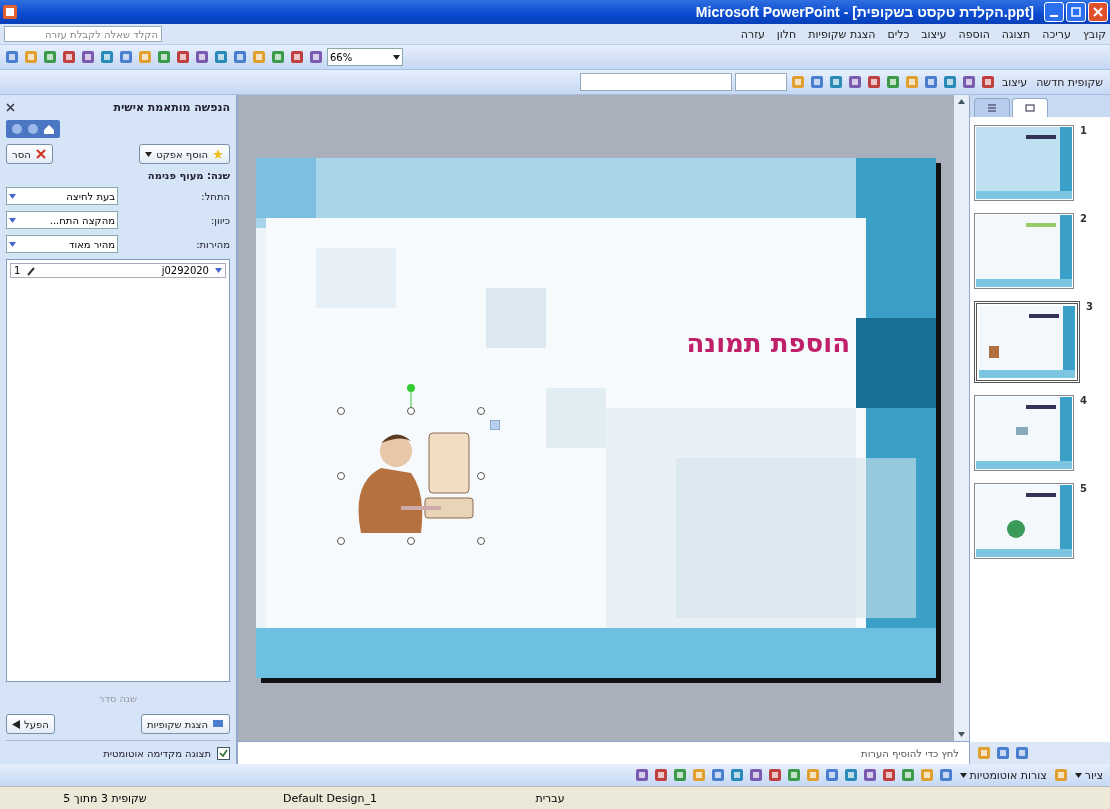 Image resolution: width=1110 pixels, height=809 pixels. Describe the element at coordinates (218, 154) in the screenshot. I see `star-icon` at that location.